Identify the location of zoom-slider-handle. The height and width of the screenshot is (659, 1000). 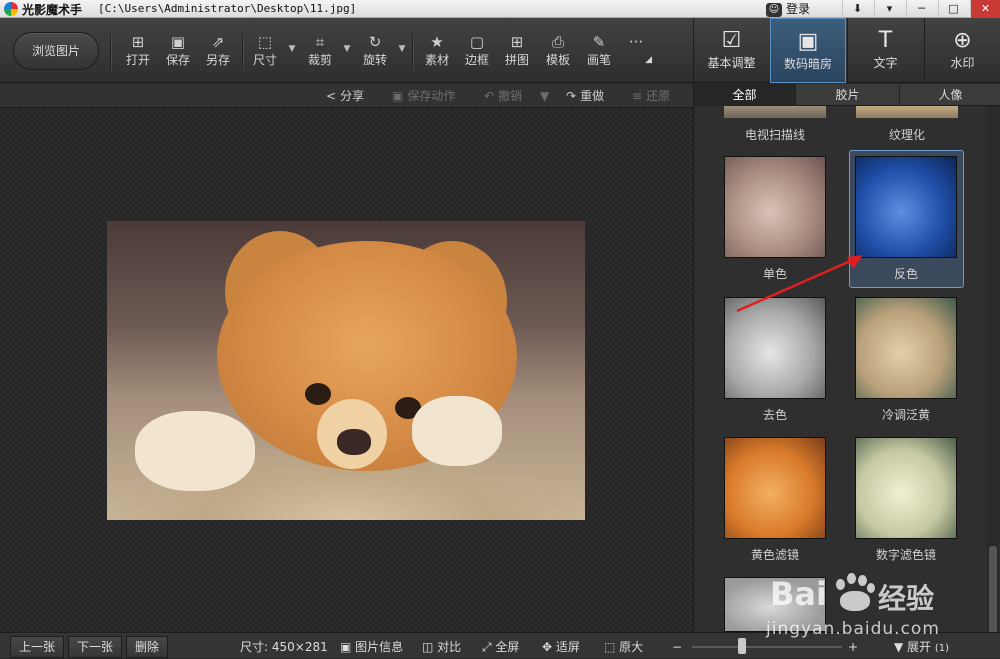
(741, 646).